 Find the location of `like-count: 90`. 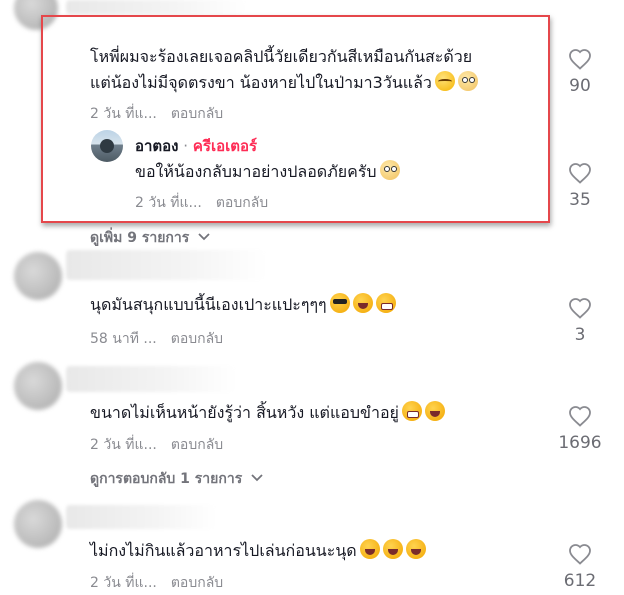

like-count: 90 is located at coordinates (580, 86).